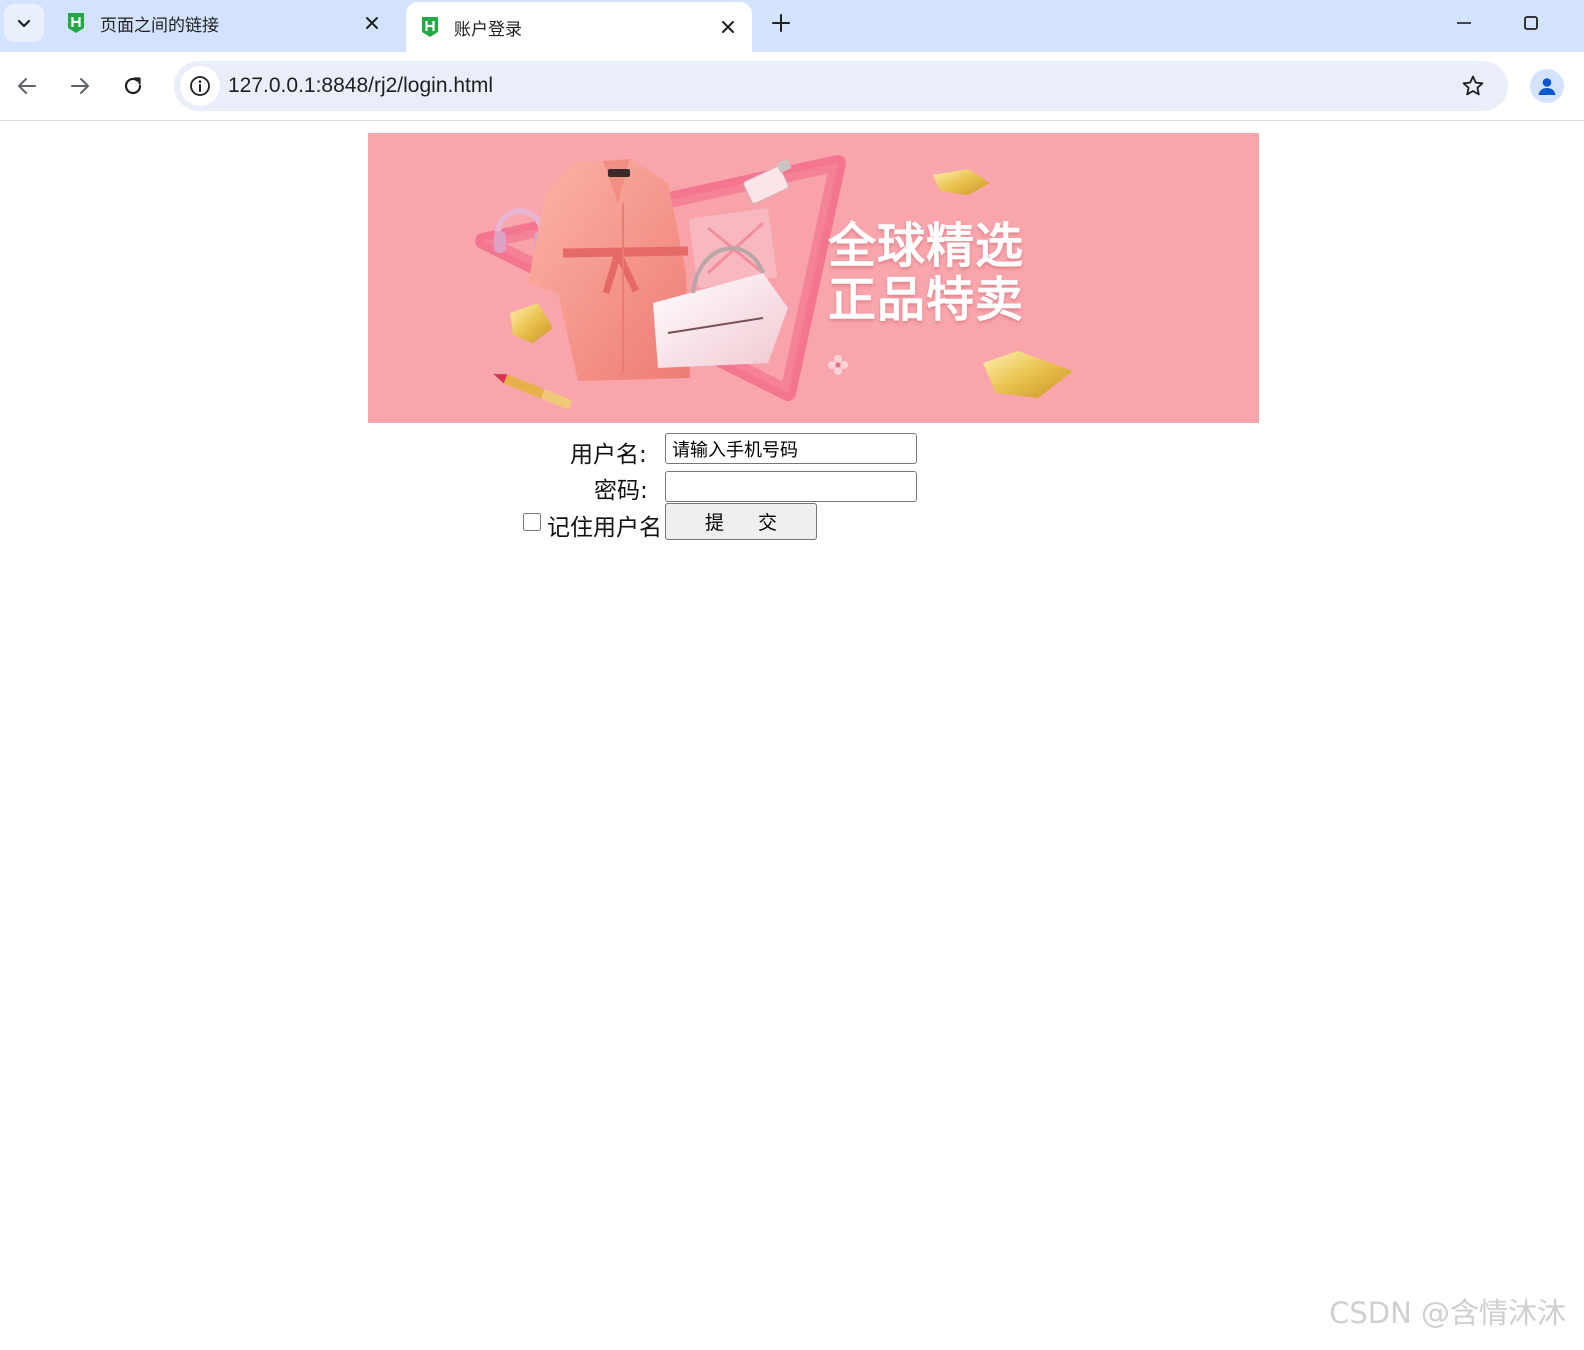 The width and height of the screenshot is (1584, 1350). I want to click on address-bar: 127.0.0.1:8848/rj2/login.html, so click(841, 86).